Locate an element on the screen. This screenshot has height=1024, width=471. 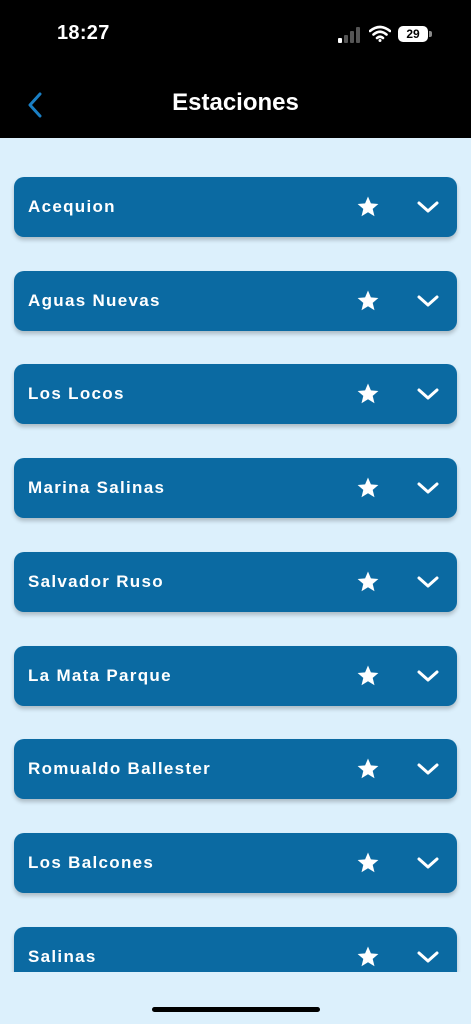
station-name: Marina Salinas is located at coordinates (97, 488).